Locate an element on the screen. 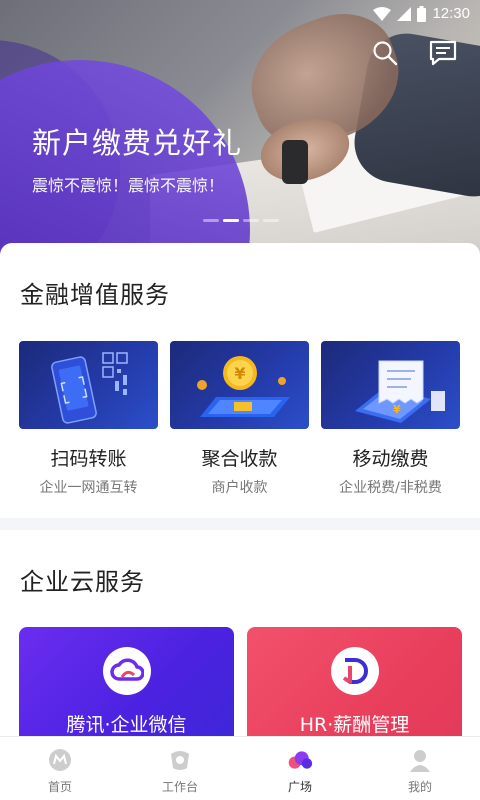 The image size is (480, 800). finance-card-aggregate-collection: ¥ 聚合收款 商户收款 is located at coordinates (239, 419).